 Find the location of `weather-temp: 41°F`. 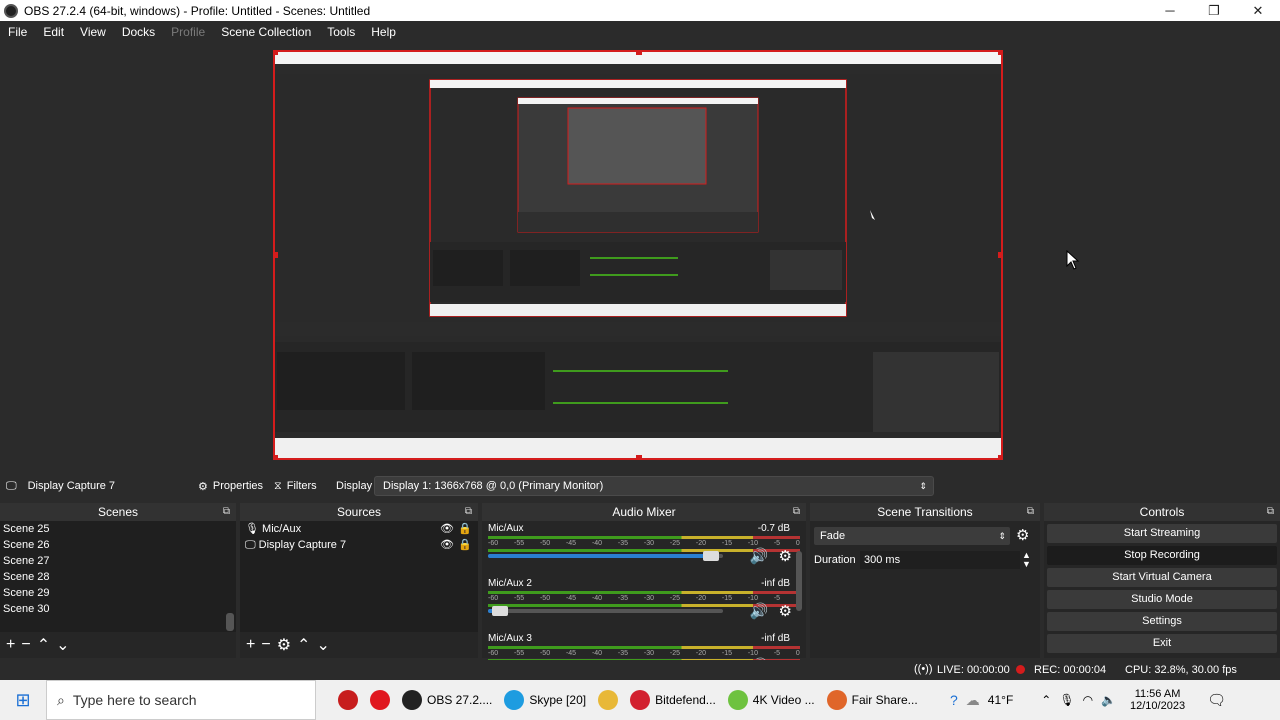

weather-temp: 41°F is located at coordinates (1000, 700).